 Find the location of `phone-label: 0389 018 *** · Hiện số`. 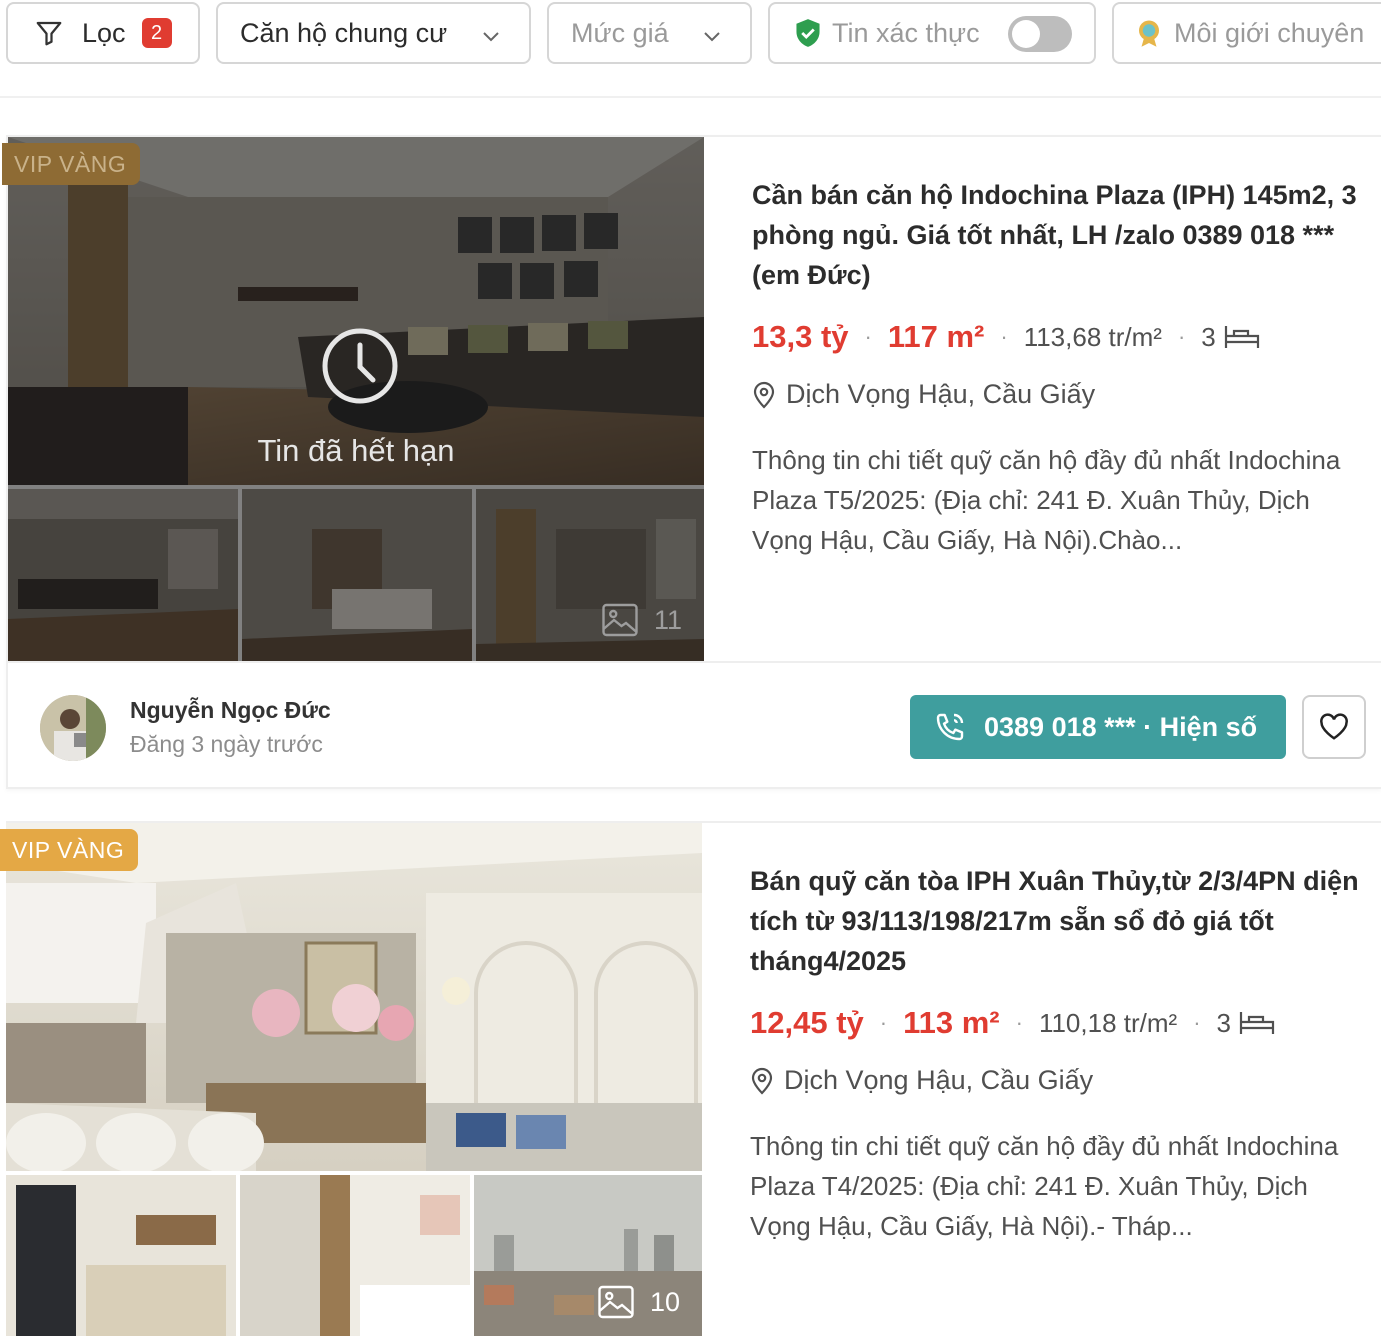

phone-label: 0389 018 *** · Hiện số is located at coordinates (1121, 726).